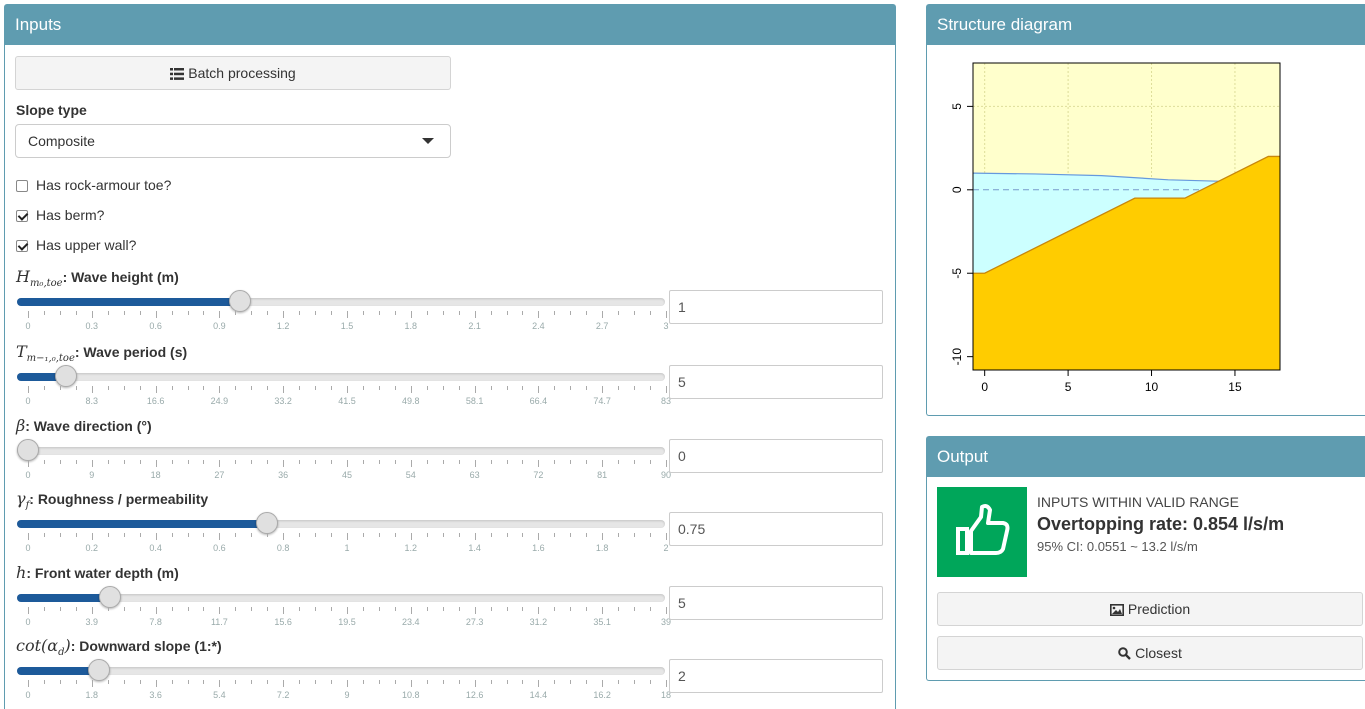 This screenshot has width=1365, height=709. Describe the element at coordinates (155, 401) in the screenshot. I see `slider-tick-label: 16.6` at that location.